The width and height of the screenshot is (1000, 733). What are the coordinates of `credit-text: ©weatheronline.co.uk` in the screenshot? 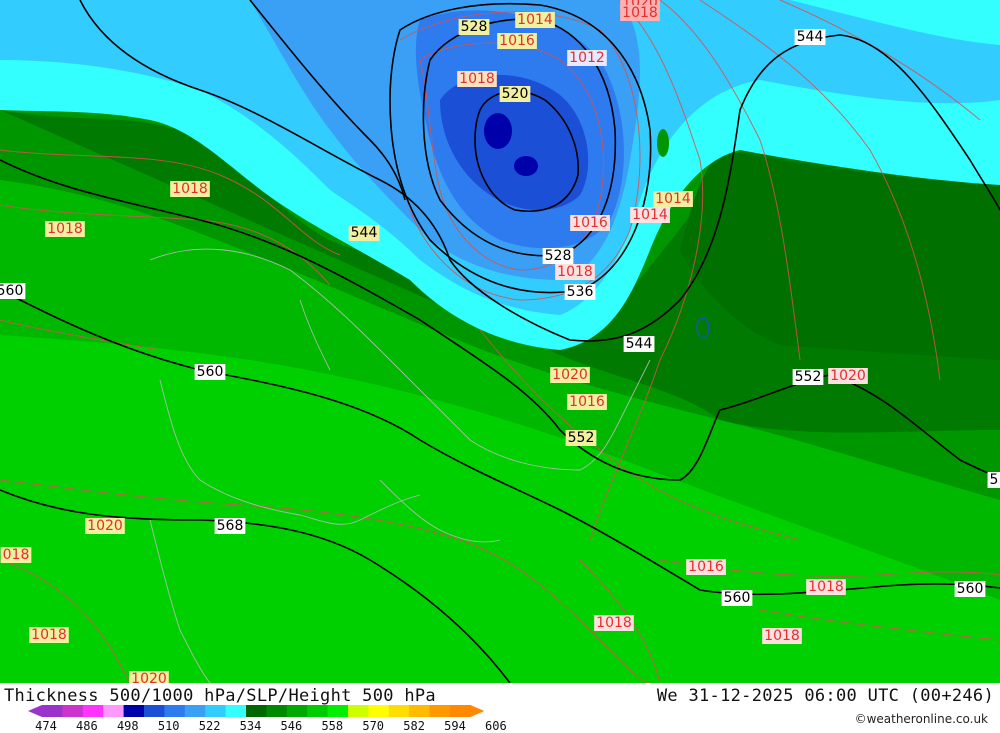 It's located at (921, 719).